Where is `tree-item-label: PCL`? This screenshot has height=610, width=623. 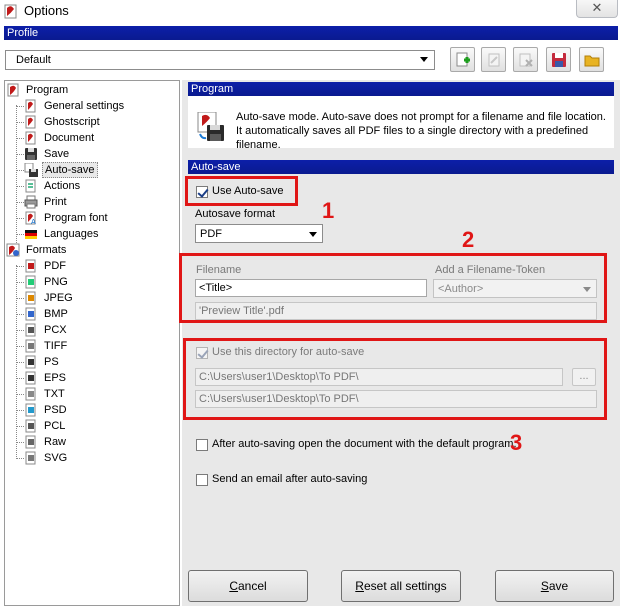 tree-item-label: PCL is located at coordinates (55, 426).